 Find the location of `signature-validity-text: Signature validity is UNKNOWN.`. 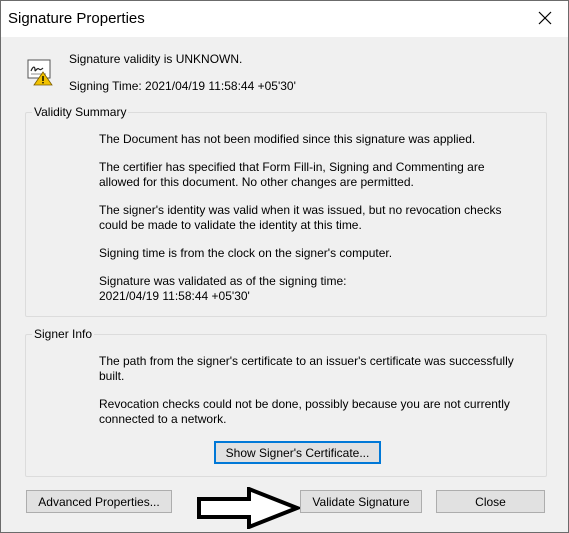

signature-validity-text: Signature validity is UNKNOWN. is located at coordinates (156, 59).